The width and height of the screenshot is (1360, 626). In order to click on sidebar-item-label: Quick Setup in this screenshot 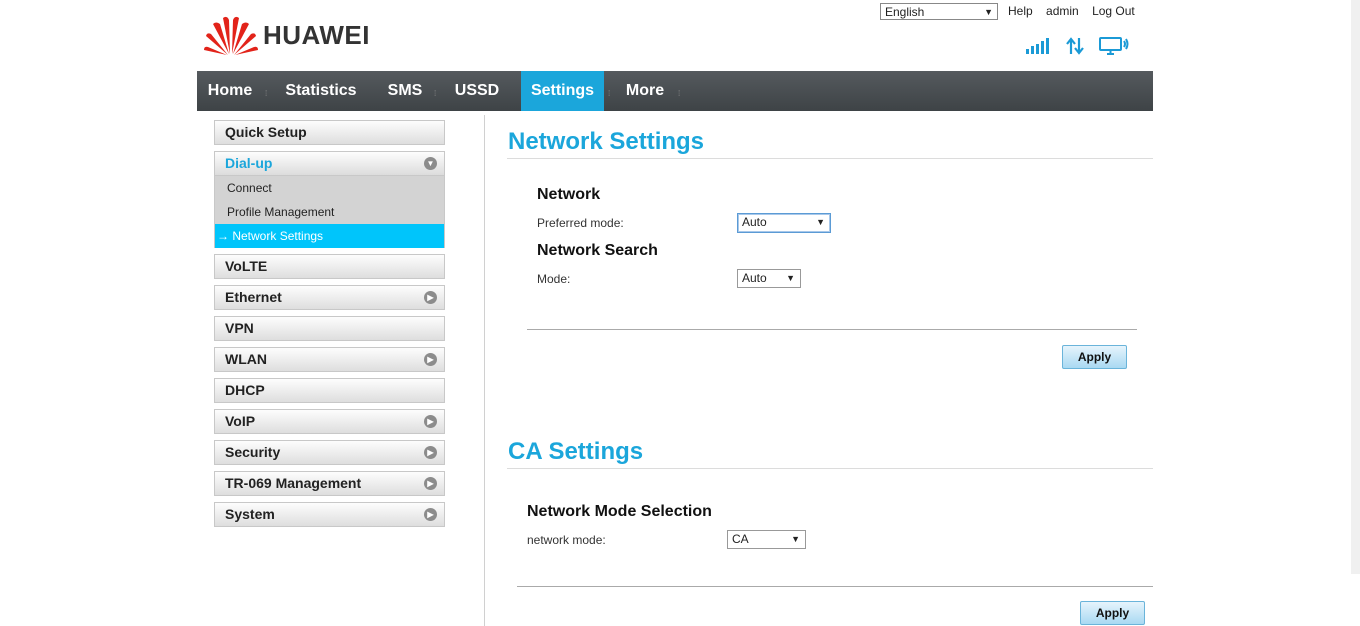, I will do `click(266, 132)`.